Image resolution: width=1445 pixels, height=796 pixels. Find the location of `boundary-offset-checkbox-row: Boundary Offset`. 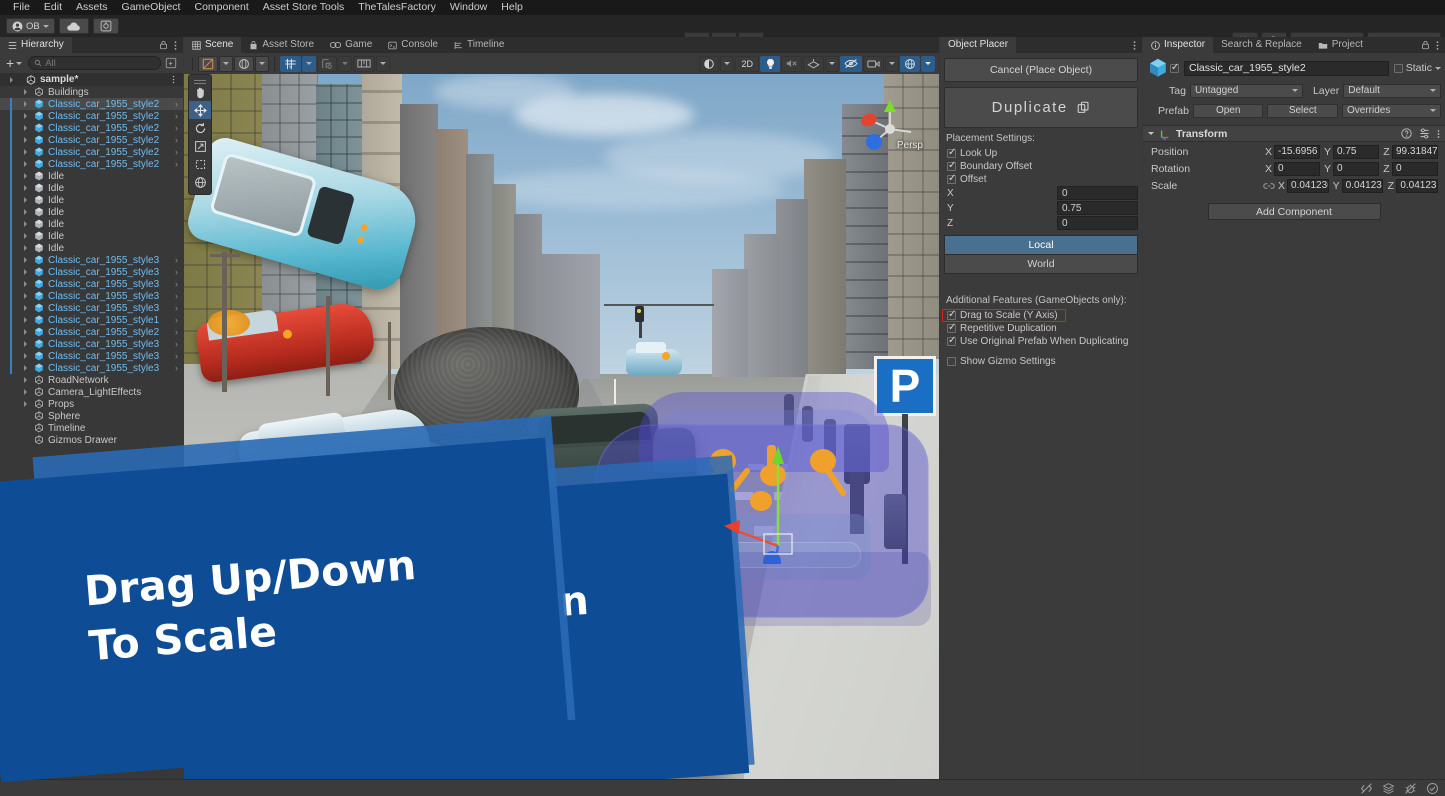

boundary-offset-checkbox-row: Boundary Offset is located at coordinates (1041, 166).